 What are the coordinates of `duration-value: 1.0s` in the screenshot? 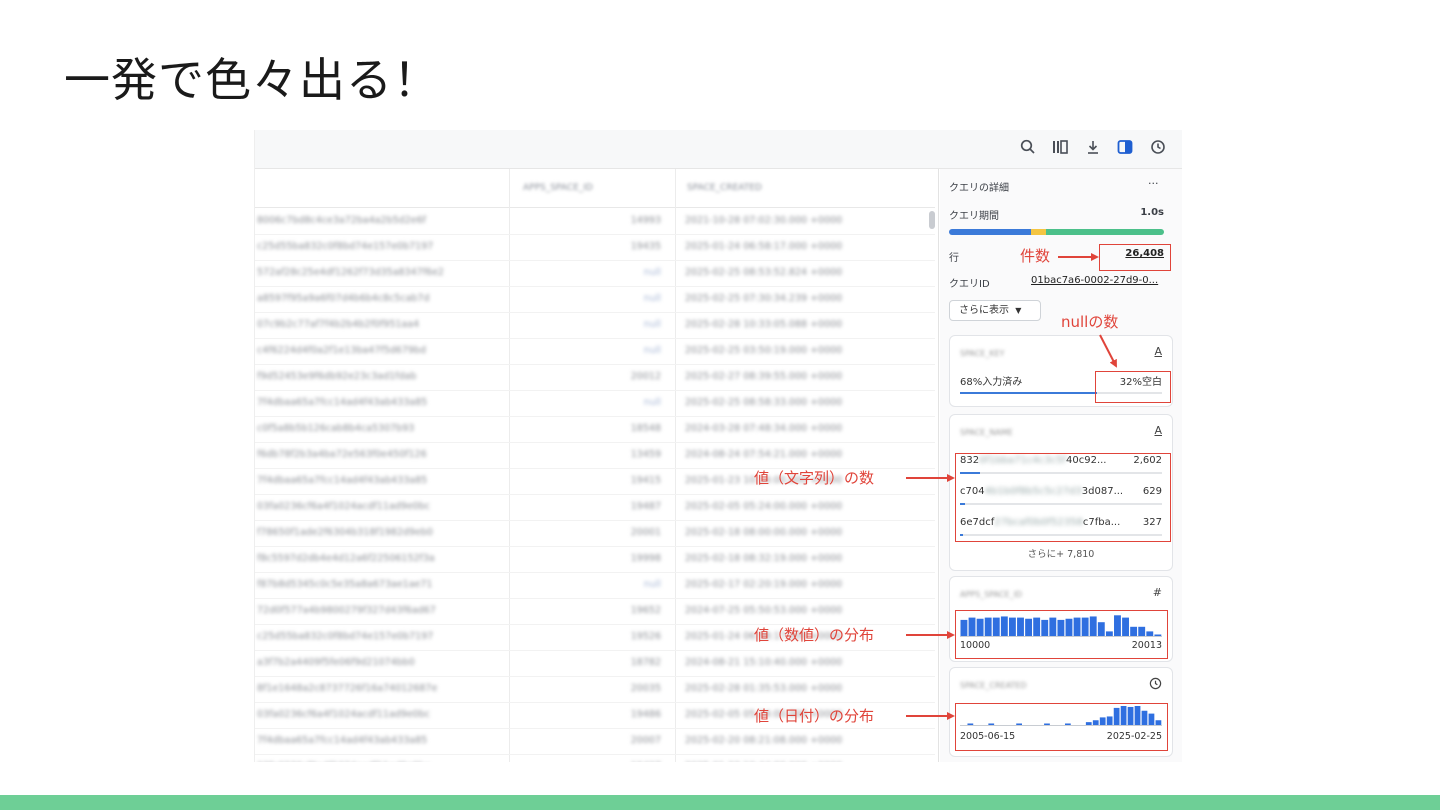 It's located at (1152, 212).